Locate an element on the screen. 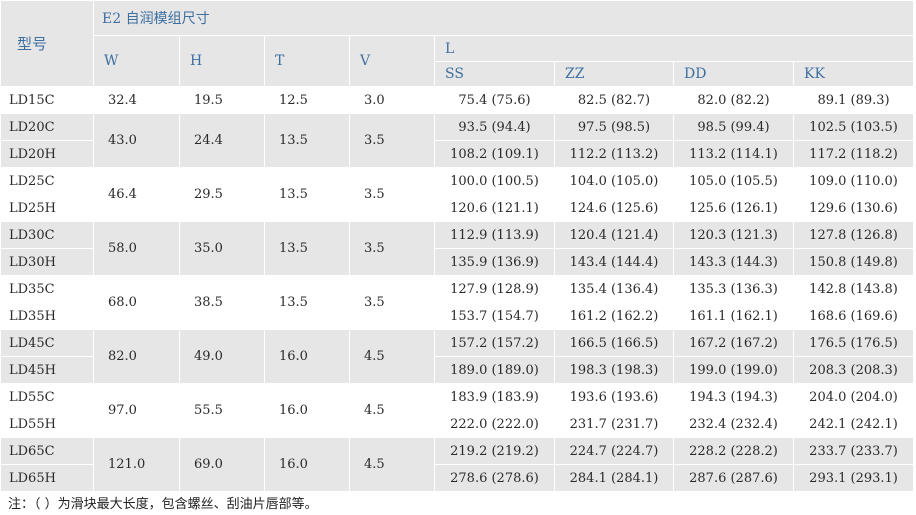 The height and width of the screenshot is (515, 916). dim-h-cell: 19.5 is located at coordinates (222, 100).